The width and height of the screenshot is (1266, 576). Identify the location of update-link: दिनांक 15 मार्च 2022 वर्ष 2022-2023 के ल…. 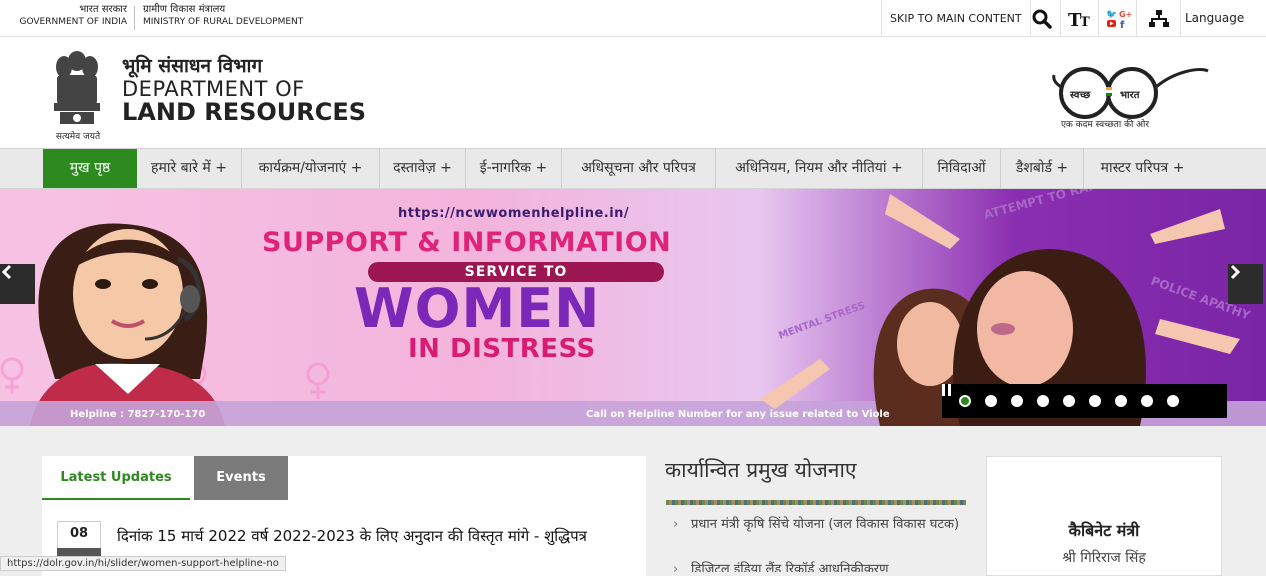
(352, 536).